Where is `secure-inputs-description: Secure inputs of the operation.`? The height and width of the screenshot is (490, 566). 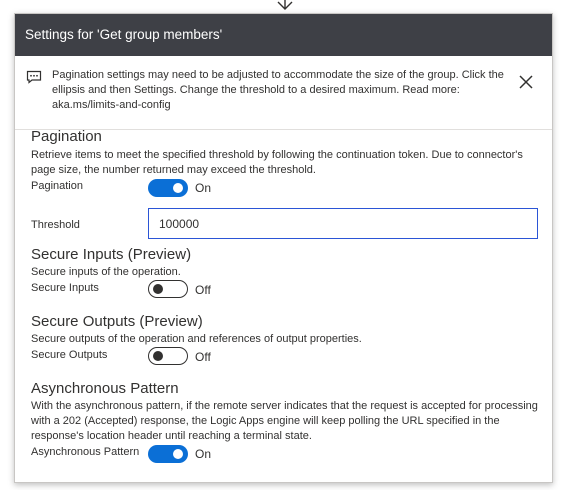
secure-inputs-description: Secure inputs of the operation. is located at coordinates (106, 272).